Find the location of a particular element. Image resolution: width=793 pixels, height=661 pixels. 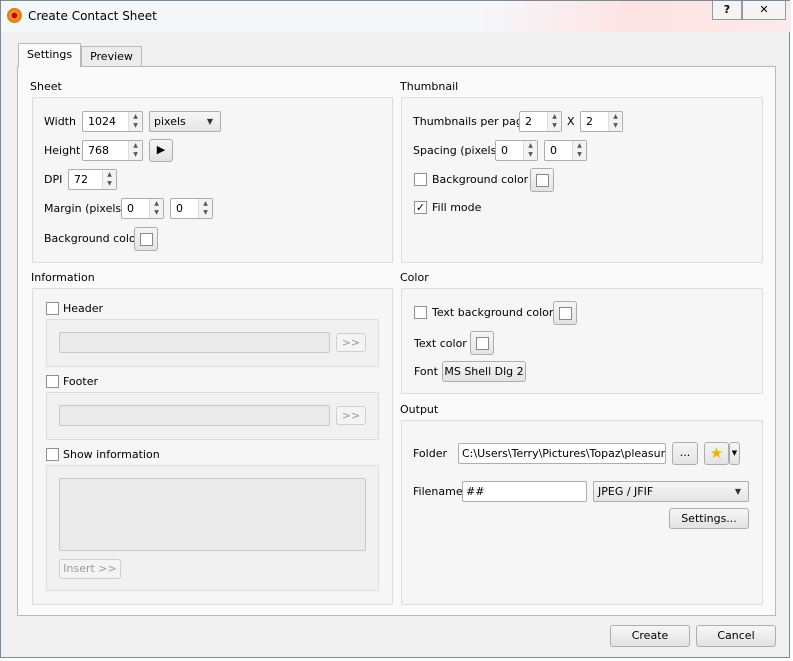

margin-y-spinbox: 0 ▲ ▼ is located at coordinates (191, 208).